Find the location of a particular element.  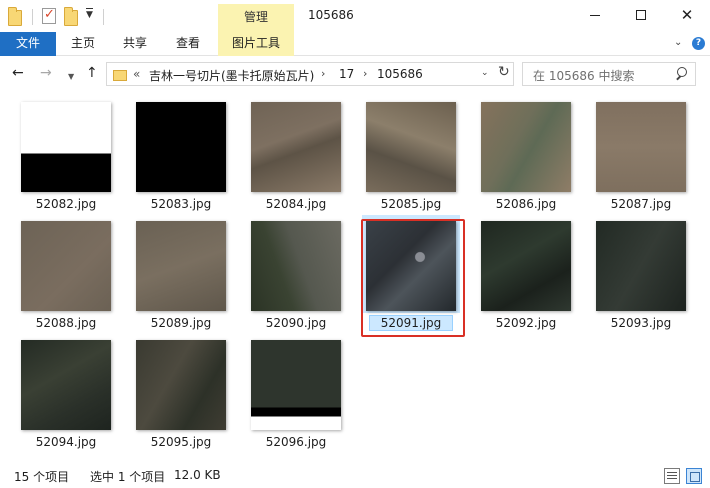

file-item: 52082.jpg is located at coordinates (66, 155).